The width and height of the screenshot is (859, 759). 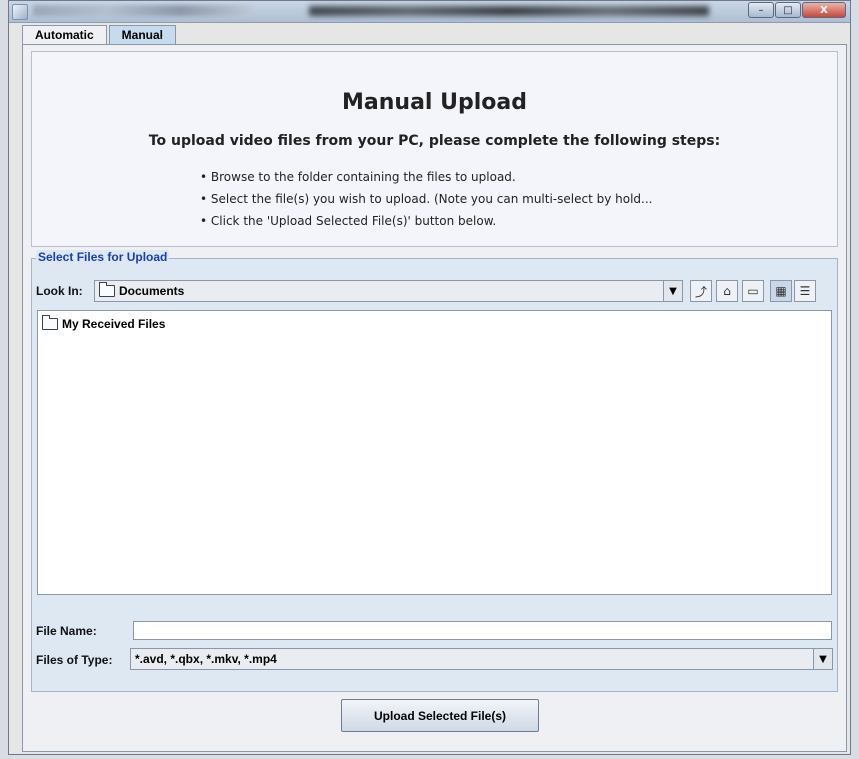 What do you see at coordinates (152, 291) in the screenshot?
I see `look-in-value: Documents` at bounding box center [152, 291].